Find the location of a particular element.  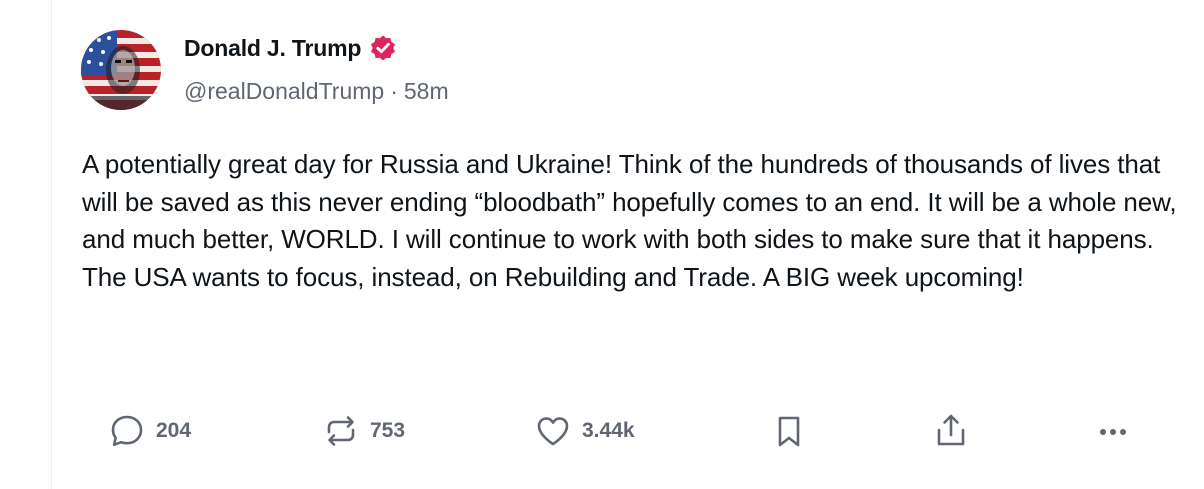

action-bar: 204 753 3.44k is located at coordinates (628, 431).